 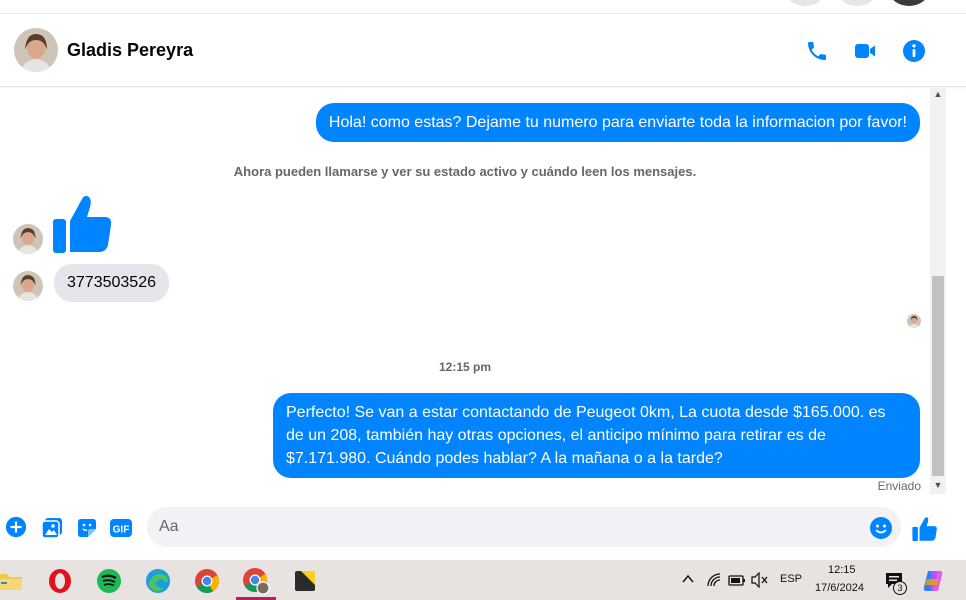 What do you see at coordinates (36, 50) in the screenshot?
I see `contact-avatar` at bounding box center [36, 50].